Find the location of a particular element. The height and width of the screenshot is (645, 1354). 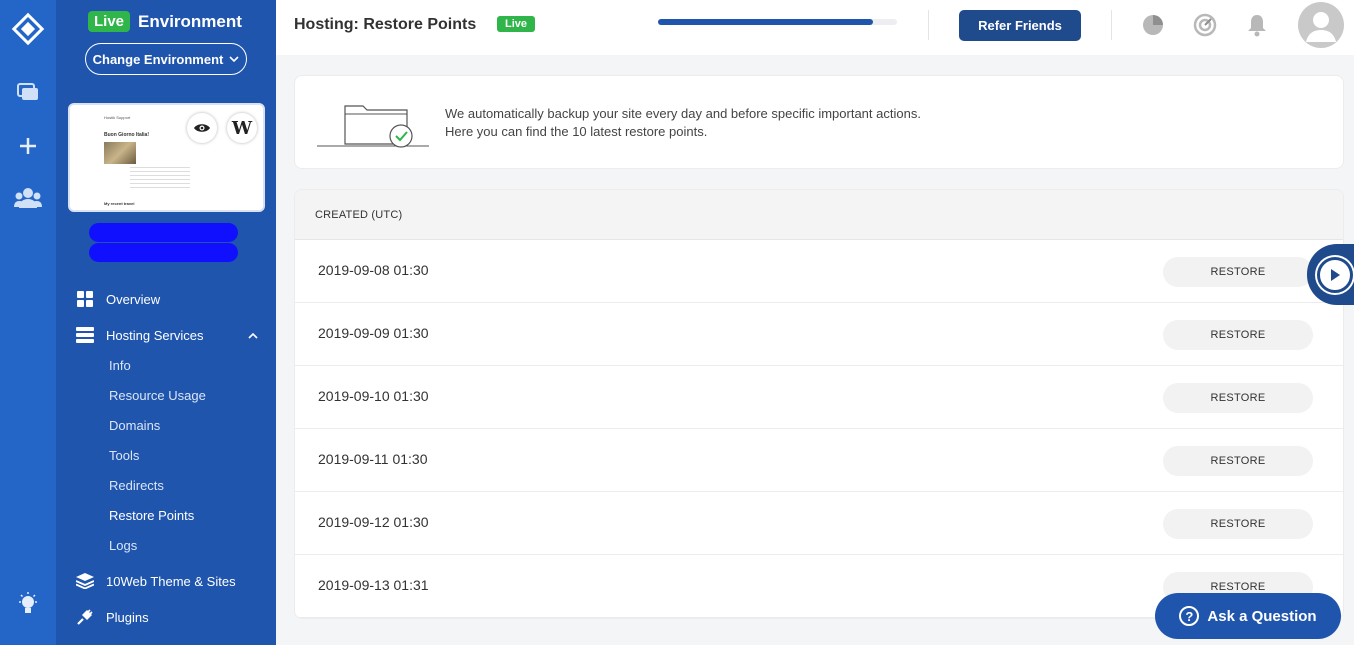

table-row: 2019-09-09 01:30 RESTORE is located at coordinates (819, 334).